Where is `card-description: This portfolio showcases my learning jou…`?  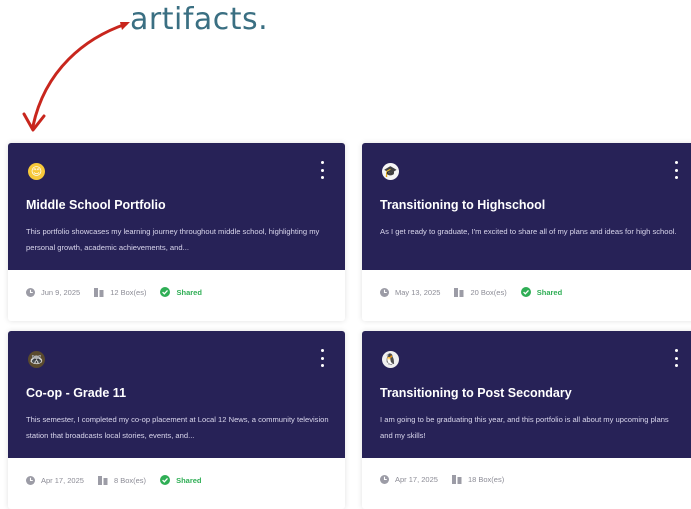 card-description: This portfolio showcases my learning jou… is located at coordinates (173, 239).